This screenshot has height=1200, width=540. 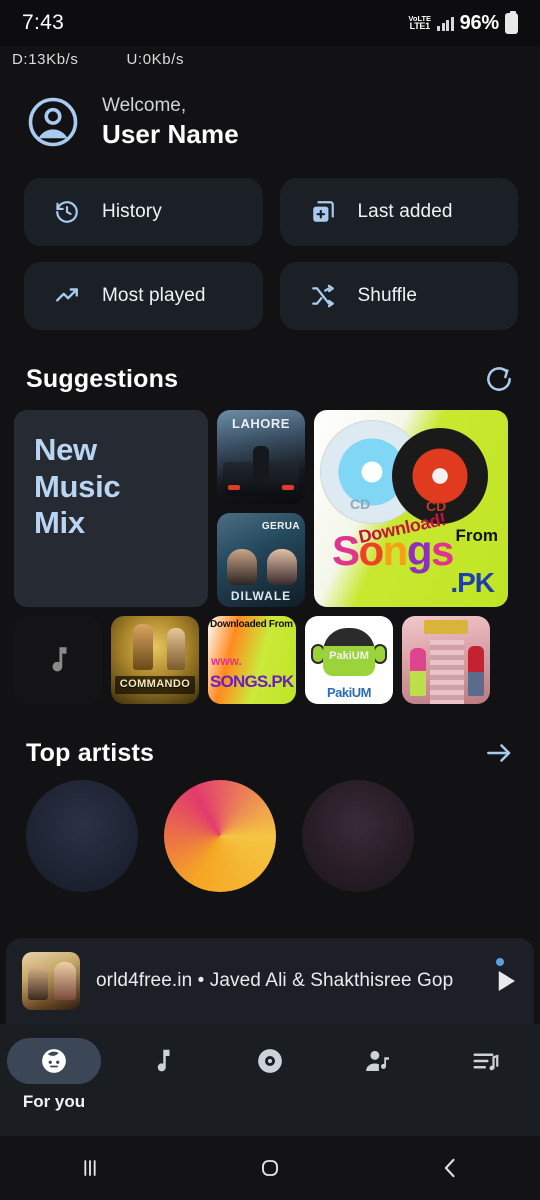 I want to click on section-title-suggestions: Suggestions, so click(x=102, y=378).